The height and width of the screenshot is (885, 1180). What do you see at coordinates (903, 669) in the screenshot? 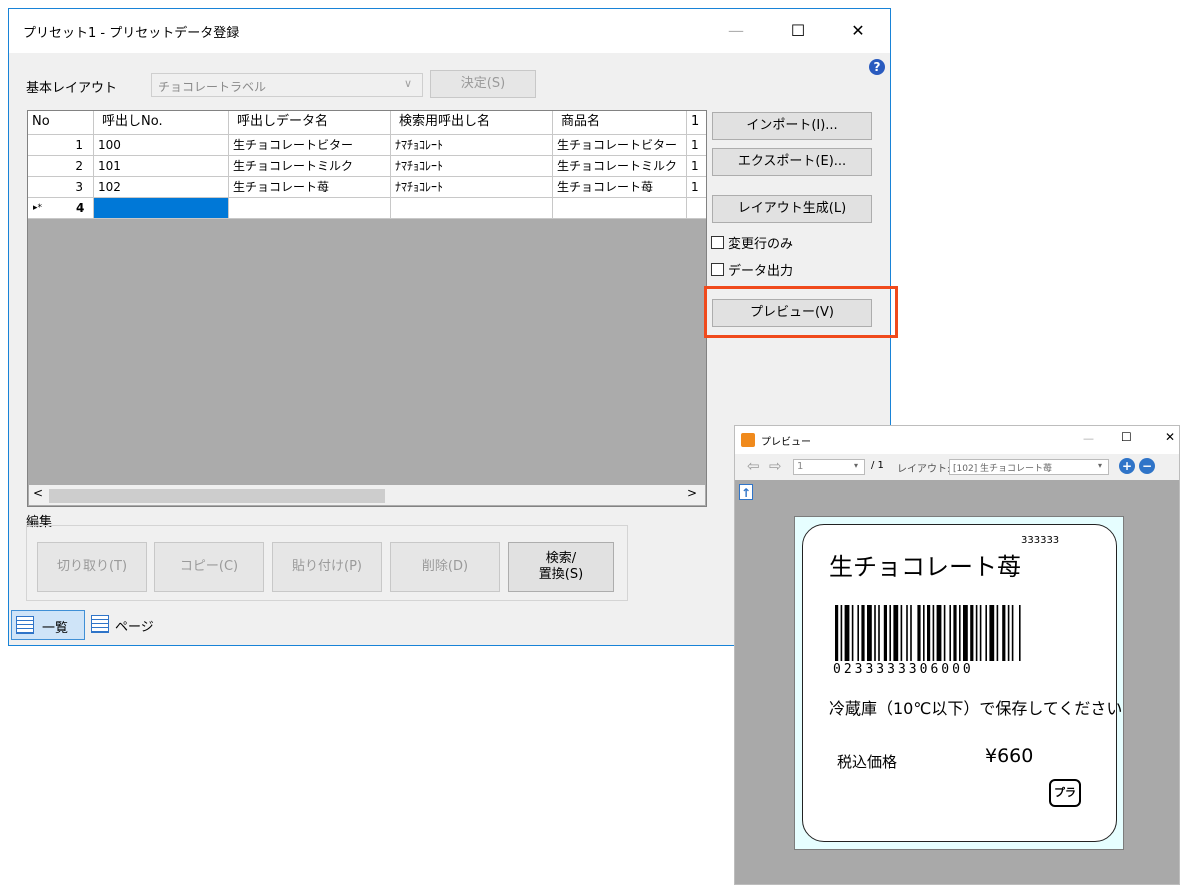
I see `barcode-digits: 0233333306000` at bounding box center [903, 669].